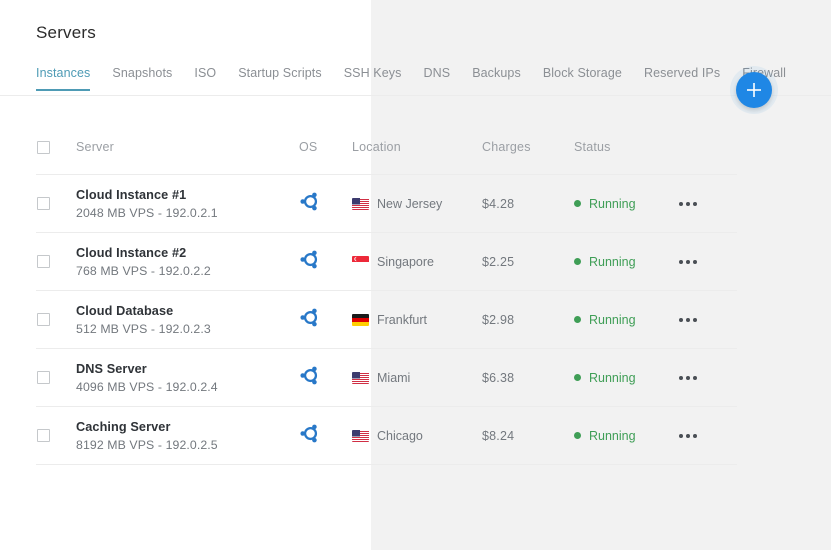 The image size is (831, 550). I want to click on tab-block-storage: Block Storage, so click(582, 78).